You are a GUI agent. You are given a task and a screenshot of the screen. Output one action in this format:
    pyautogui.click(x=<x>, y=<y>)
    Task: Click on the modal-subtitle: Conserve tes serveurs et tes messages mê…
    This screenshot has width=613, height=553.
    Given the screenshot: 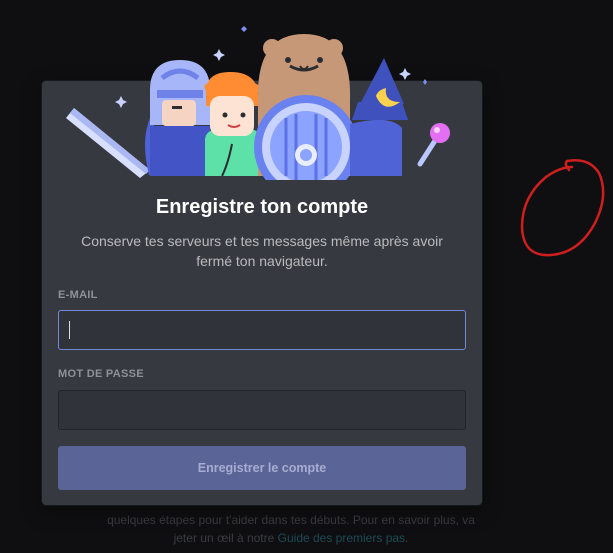 What is the action you would take?
    pyautogui.click(x=262, y=251)
    